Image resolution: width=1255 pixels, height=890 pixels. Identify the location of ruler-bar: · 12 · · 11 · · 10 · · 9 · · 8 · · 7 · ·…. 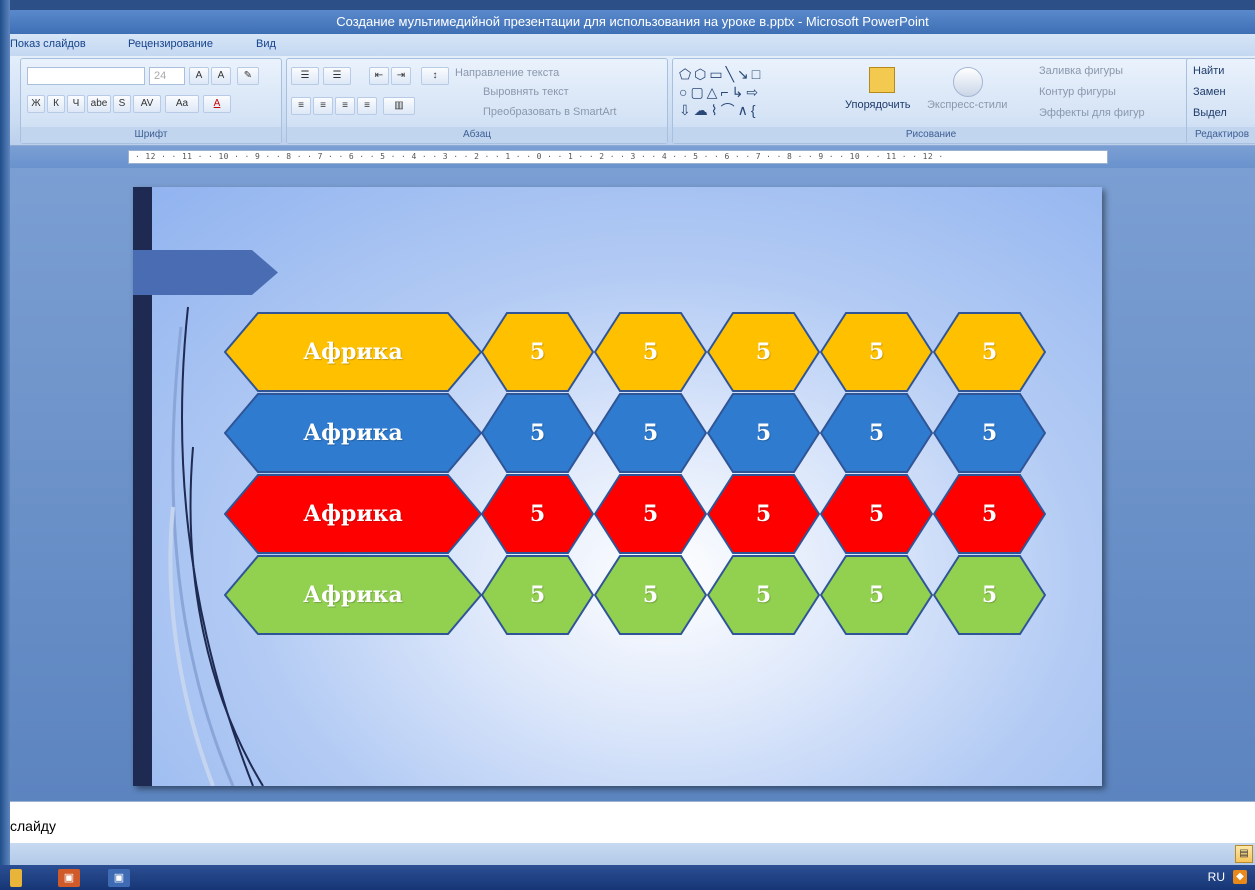
(632, 157).